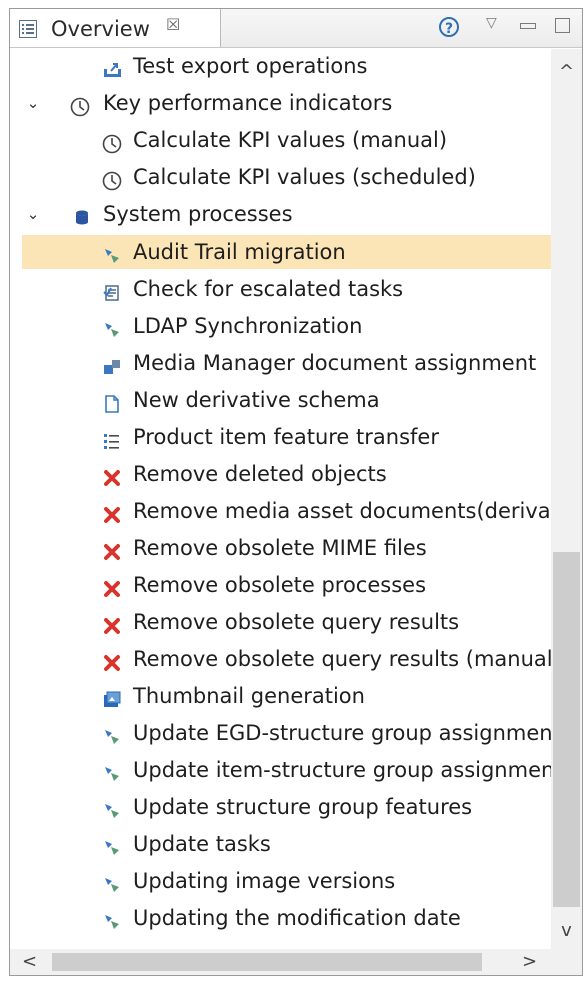 Image resolution: width=587 pixels, height=982 pixels. I want to click on tree-item-label: Remove deleted objects, so click(260, 474).